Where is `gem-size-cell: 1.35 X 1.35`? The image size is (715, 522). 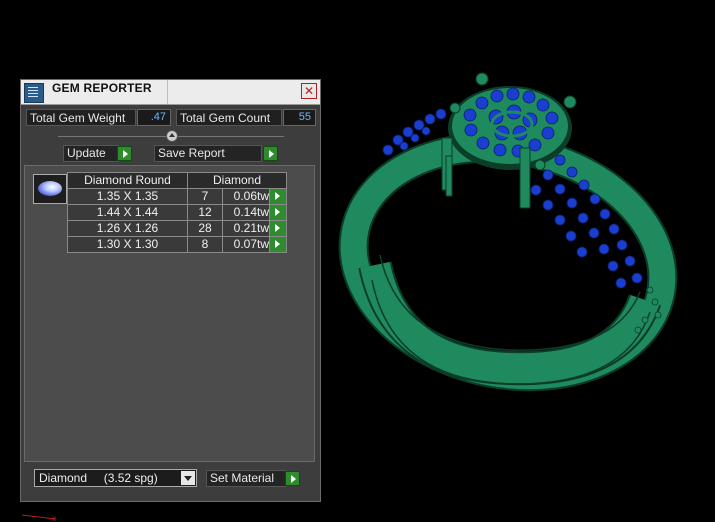
gem-size-cell: 1.35 X 1.35 is located at coordinates (127, 196).